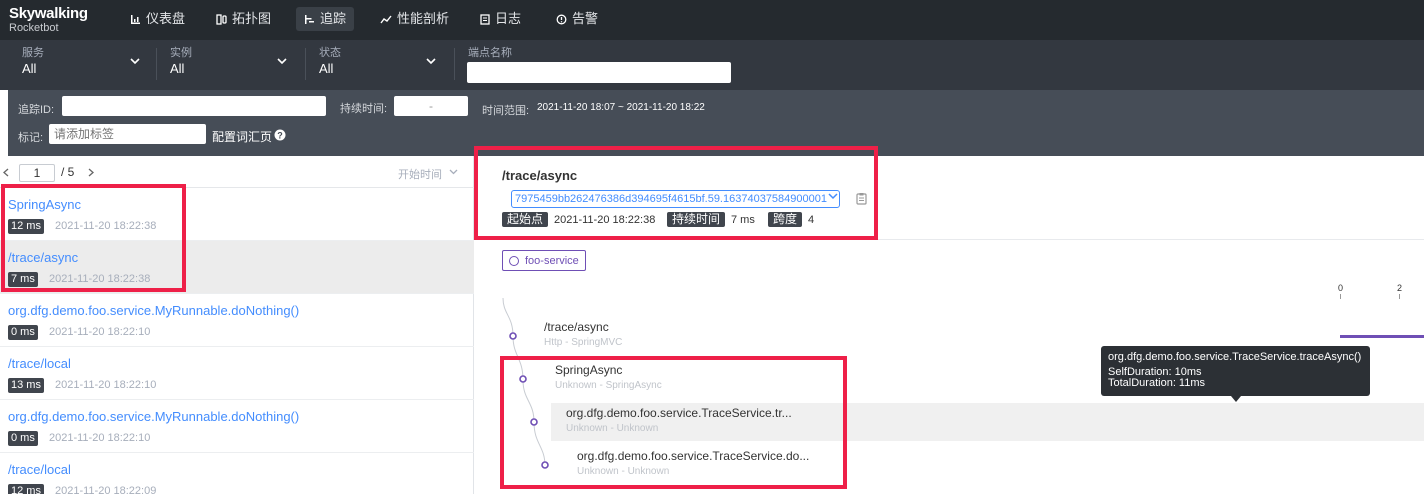  Describe the element at coordinates (423, 18) in the screenshot. I see `nav-profile-label: 性能剖析` at that location.